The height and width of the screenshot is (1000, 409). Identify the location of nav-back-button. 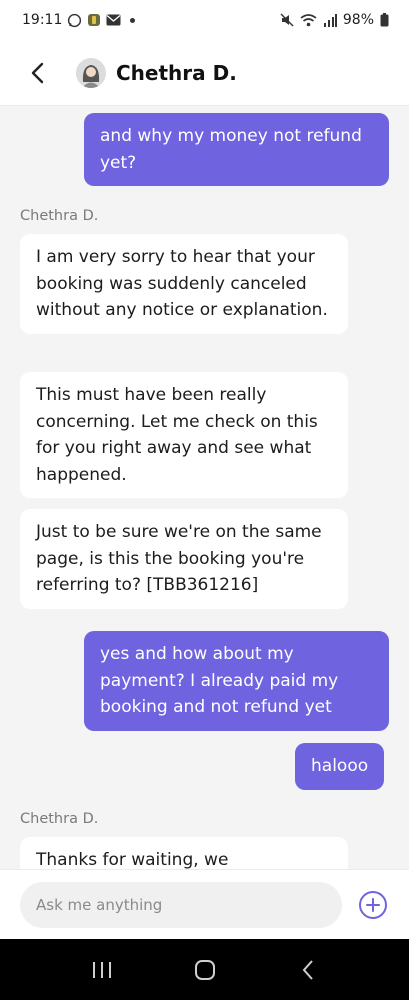
(308, 970).